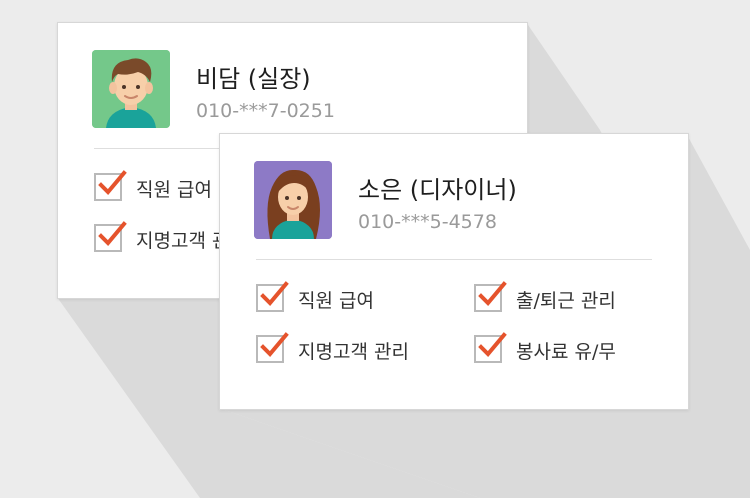  Describe the element at coordinates (454, 259) in the screenshot. I see `divider` at that location.